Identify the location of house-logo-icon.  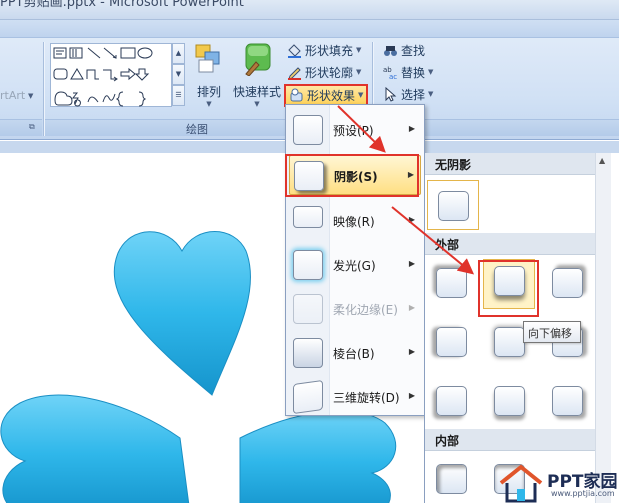
(521, 483).